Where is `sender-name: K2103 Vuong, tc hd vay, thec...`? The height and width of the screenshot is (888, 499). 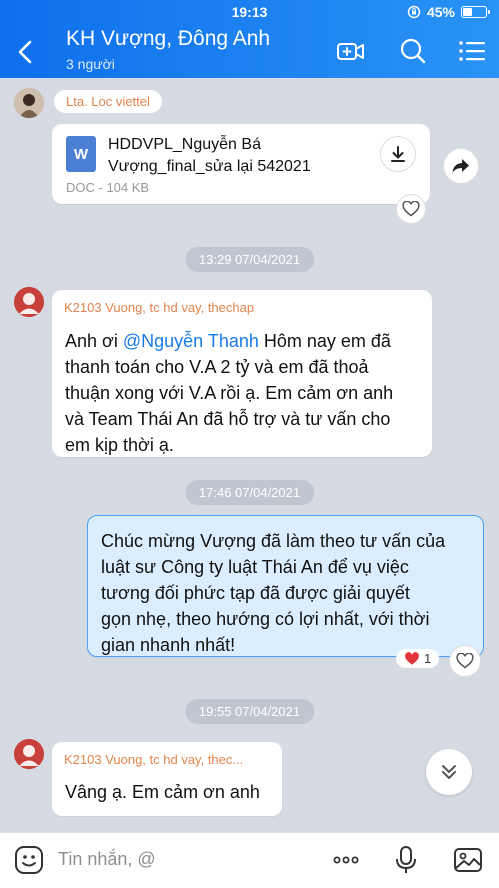 sender-name: K2103 Vuong, tc hd vay, thec... is located at coordinates (154, 759).